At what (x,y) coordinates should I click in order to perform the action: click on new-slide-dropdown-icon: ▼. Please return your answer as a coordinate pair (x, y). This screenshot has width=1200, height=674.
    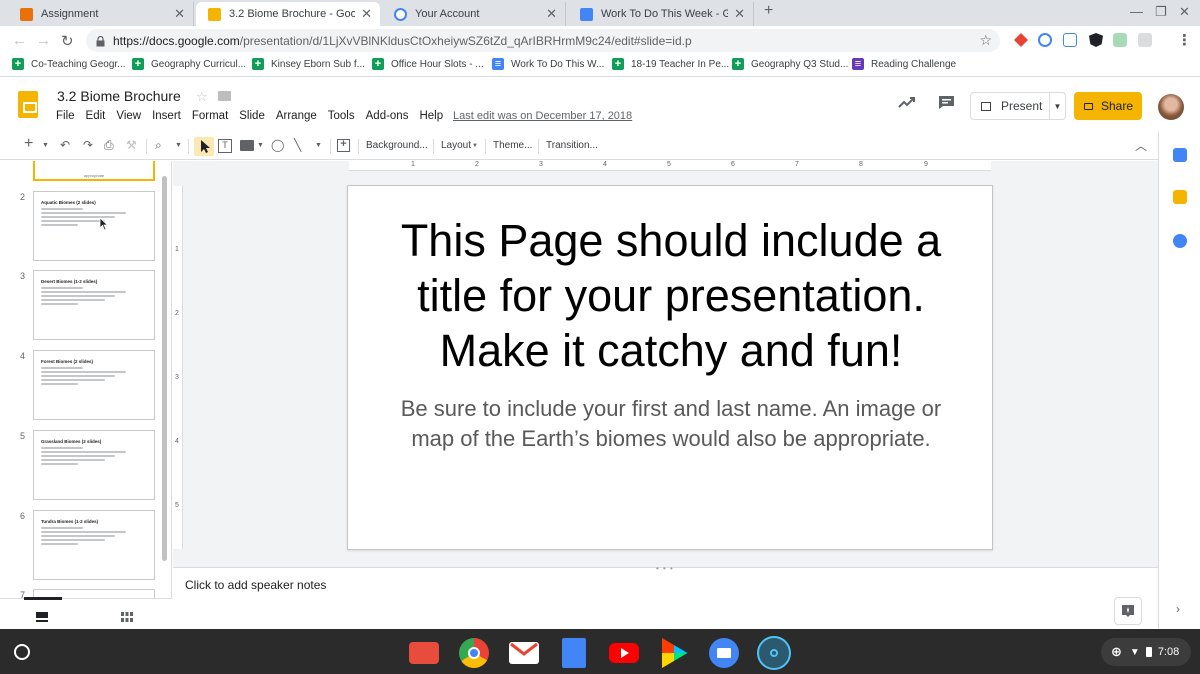
    Looking at the image, I should click on (45, 145).